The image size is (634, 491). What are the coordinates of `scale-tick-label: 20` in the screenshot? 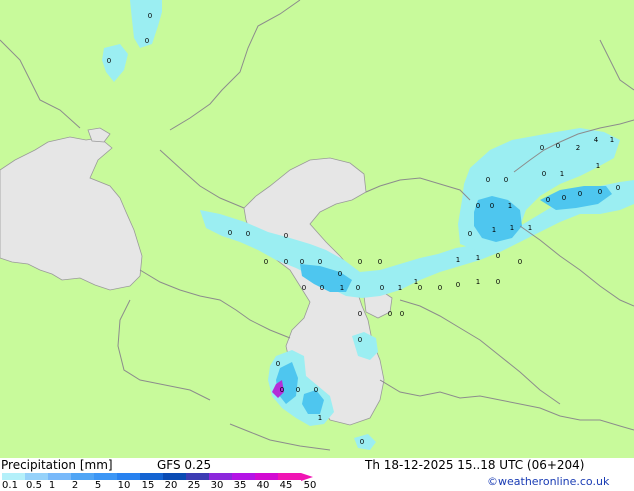 It's located at (171, 485).